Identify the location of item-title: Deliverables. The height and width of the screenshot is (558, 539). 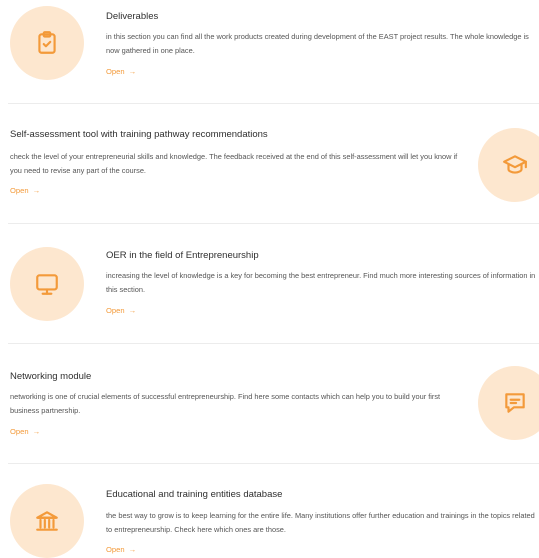
(132, 16).